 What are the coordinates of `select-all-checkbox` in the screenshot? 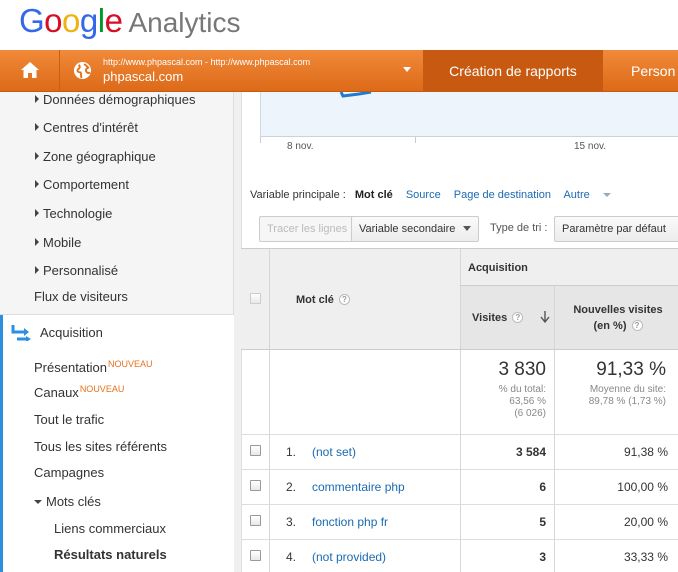 It's located at (255, 298).